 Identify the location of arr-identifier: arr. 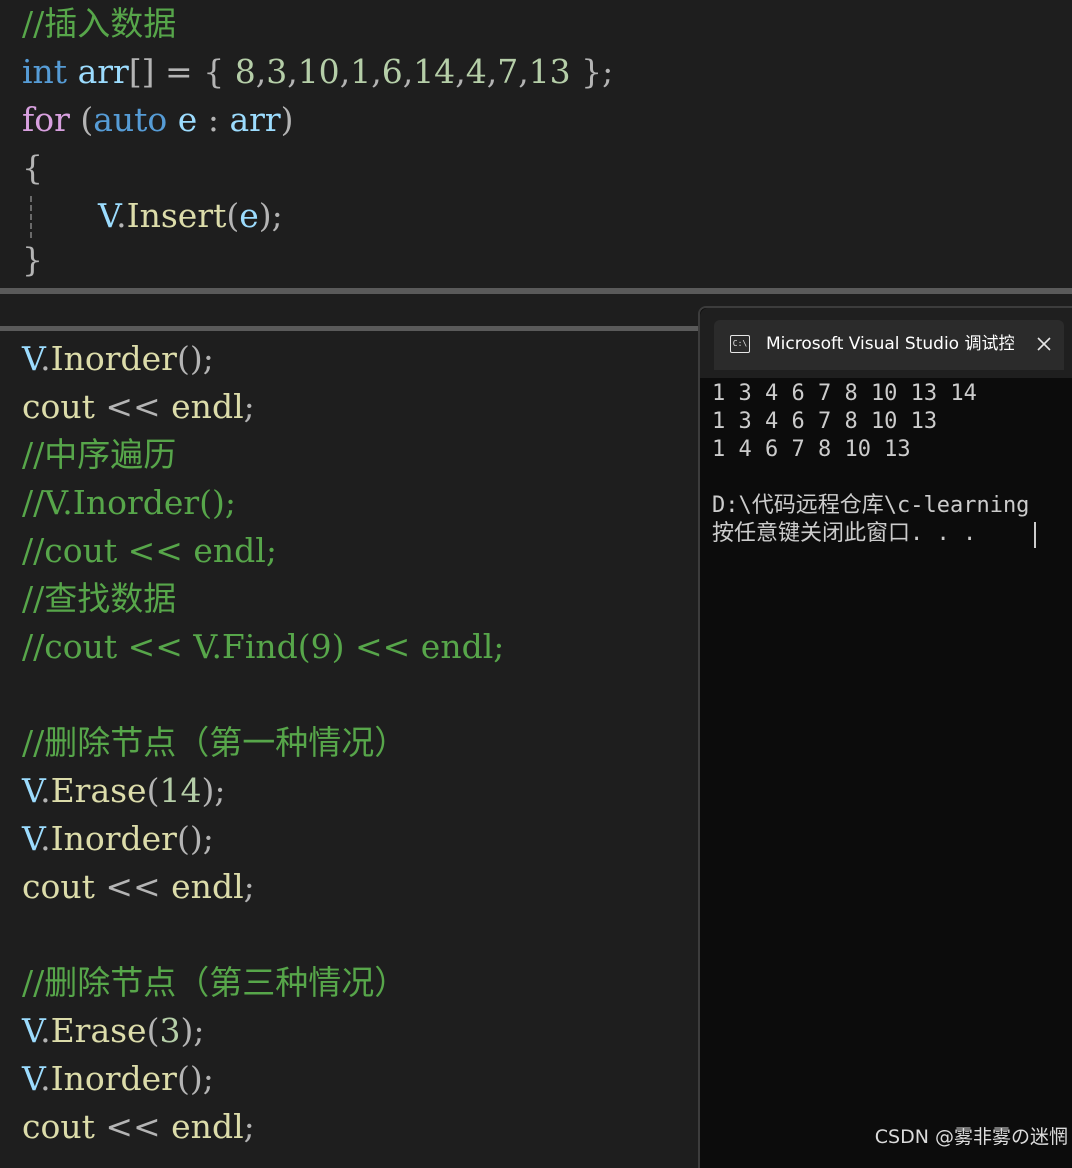
(103, 71).